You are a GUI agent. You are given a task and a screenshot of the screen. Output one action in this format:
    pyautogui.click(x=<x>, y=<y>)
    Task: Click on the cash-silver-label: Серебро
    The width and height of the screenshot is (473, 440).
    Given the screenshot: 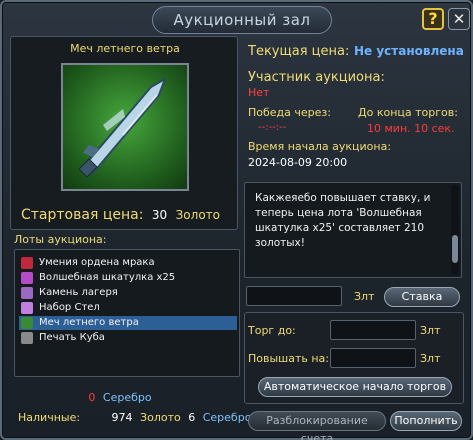 What is the action you would take?
    pyautogui.click(x=227, y=417)
    